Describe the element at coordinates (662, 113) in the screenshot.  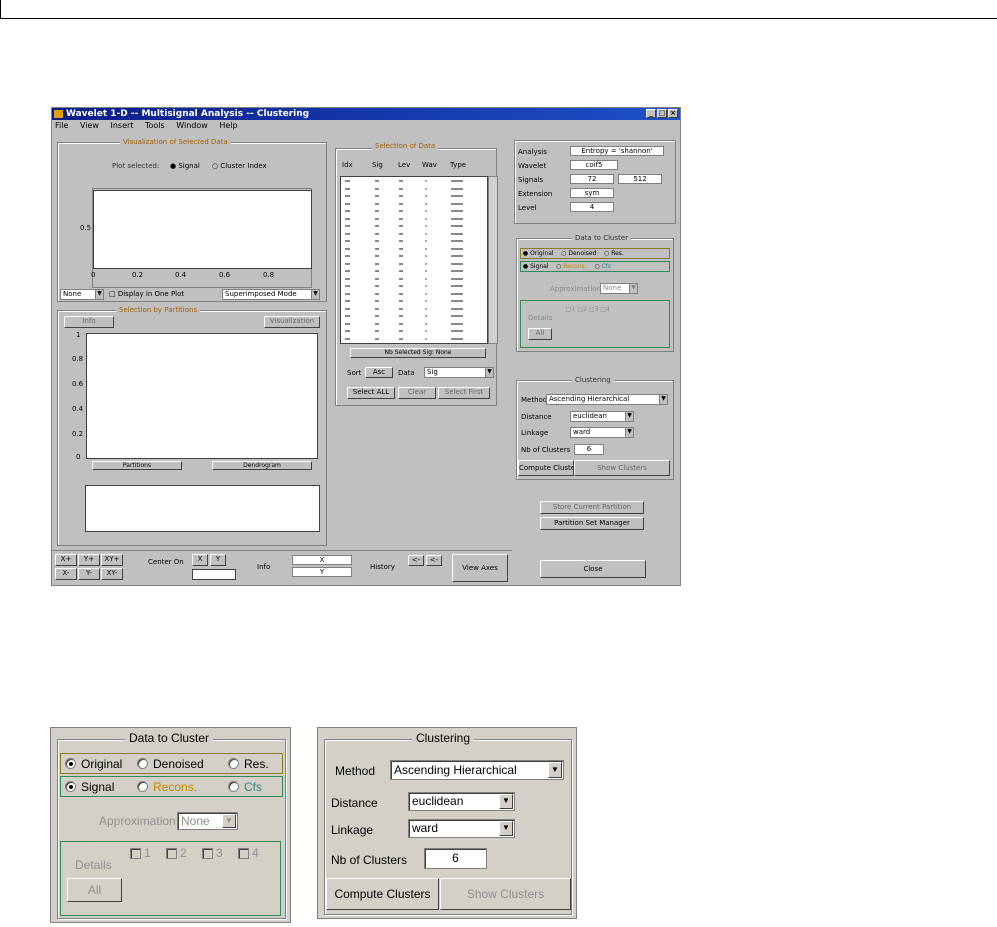
I see `maximize-button: □` at that location.